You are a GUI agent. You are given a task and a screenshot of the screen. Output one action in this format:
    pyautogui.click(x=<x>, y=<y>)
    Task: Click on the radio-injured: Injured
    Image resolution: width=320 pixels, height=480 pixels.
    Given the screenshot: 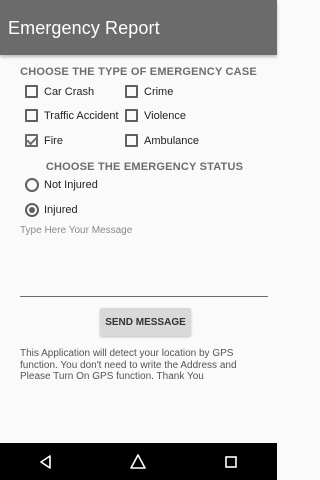 What is the action you would take?
    pyautogui.click(x=51, y=210)
    